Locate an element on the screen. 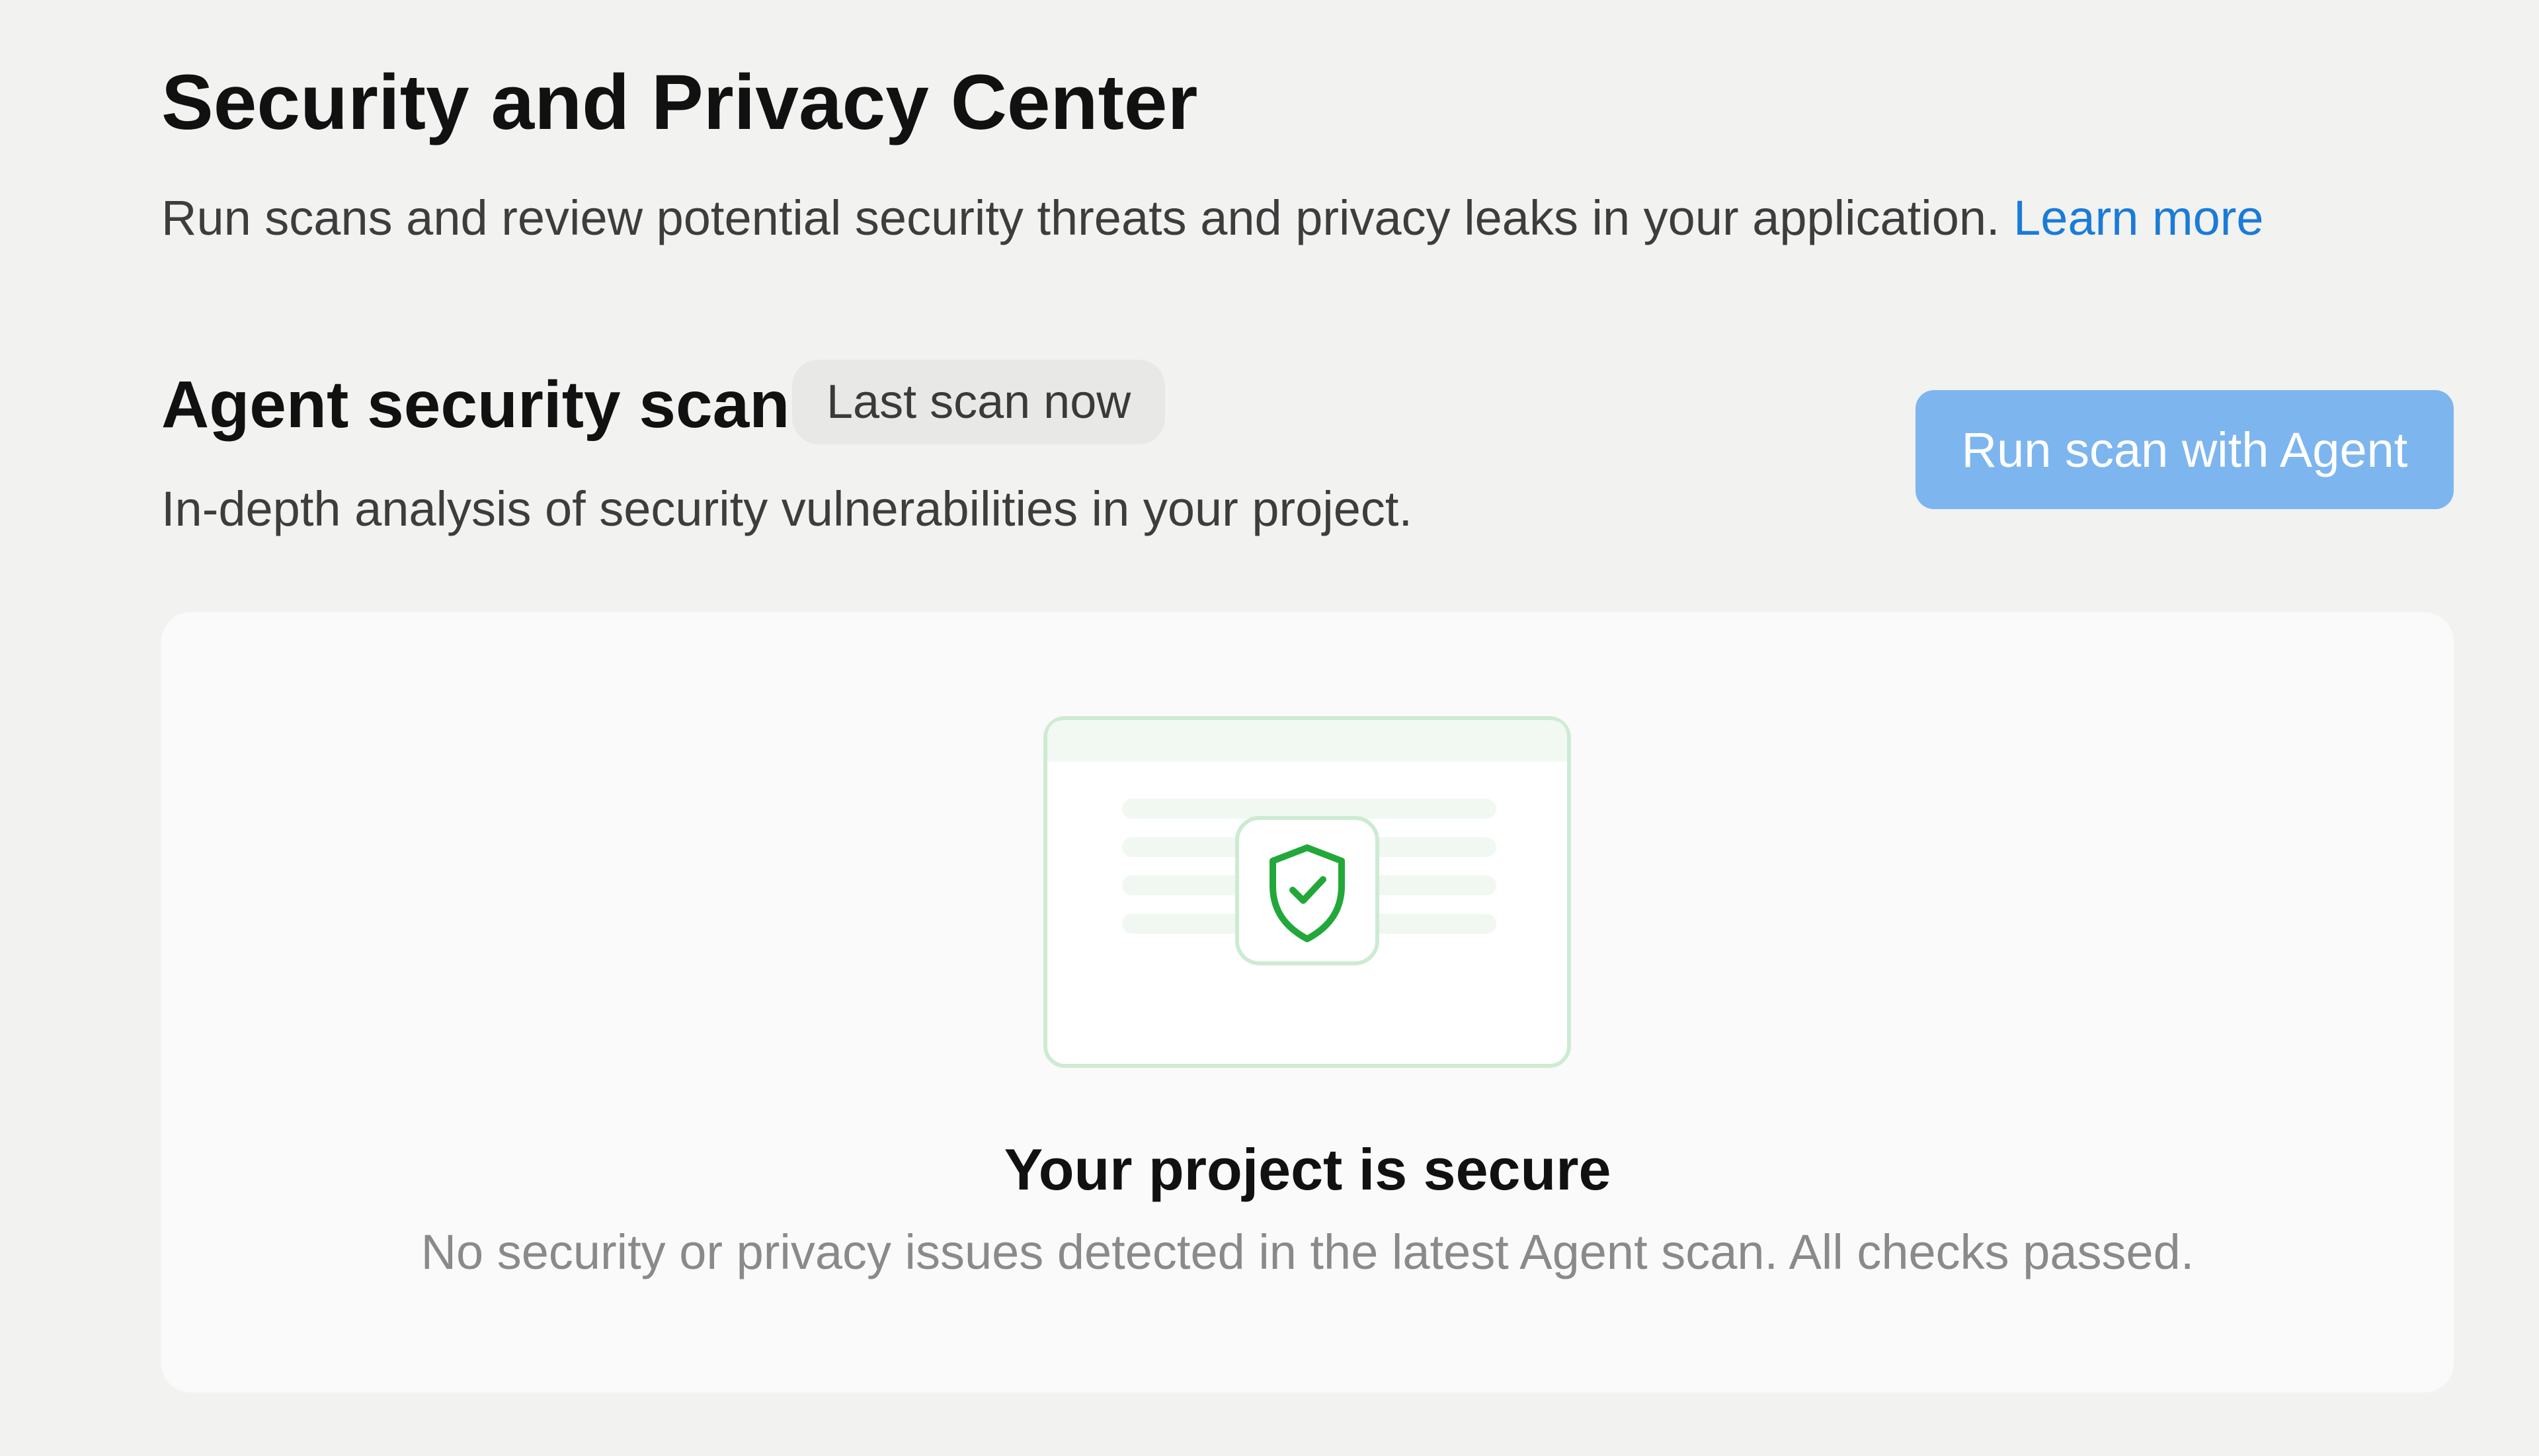  result-title: Your project is secure is located at coordinates (1307, 1169).